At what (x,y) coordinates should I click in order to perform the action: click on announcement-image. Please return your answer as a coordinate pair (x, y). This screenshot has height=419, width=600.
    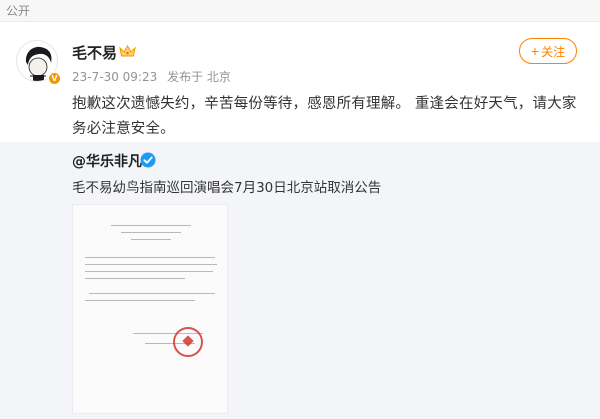
    Looking at the image, I should click on (150, 309).